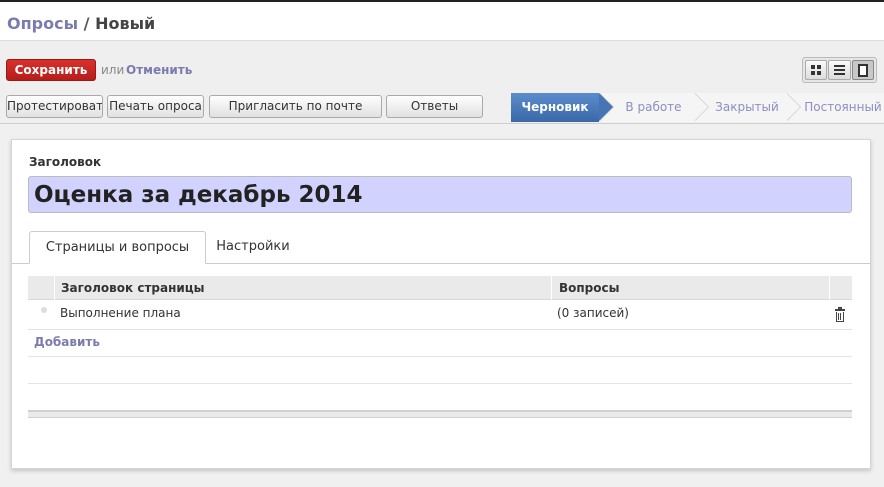  I want to click on breadcrumb: Опросы / Новый, so click(81, 23).